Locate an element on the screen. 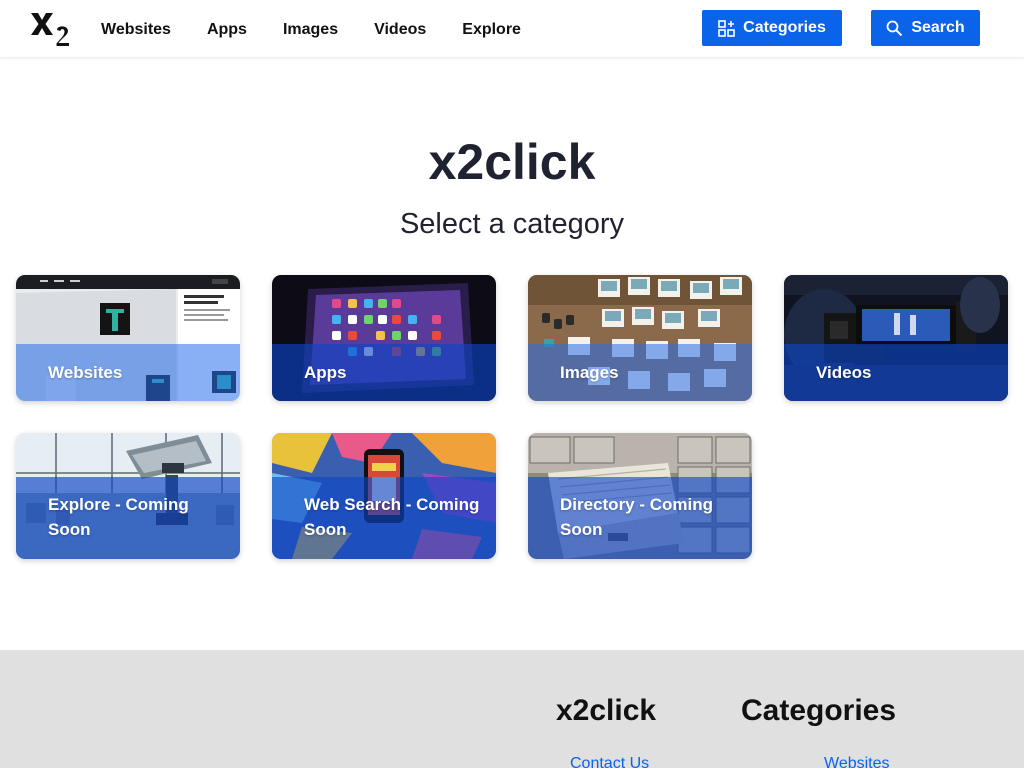 The width and height of the screenshot is (1024, 768). nav-link-videos: Videos is located at coordinates (400, 30).